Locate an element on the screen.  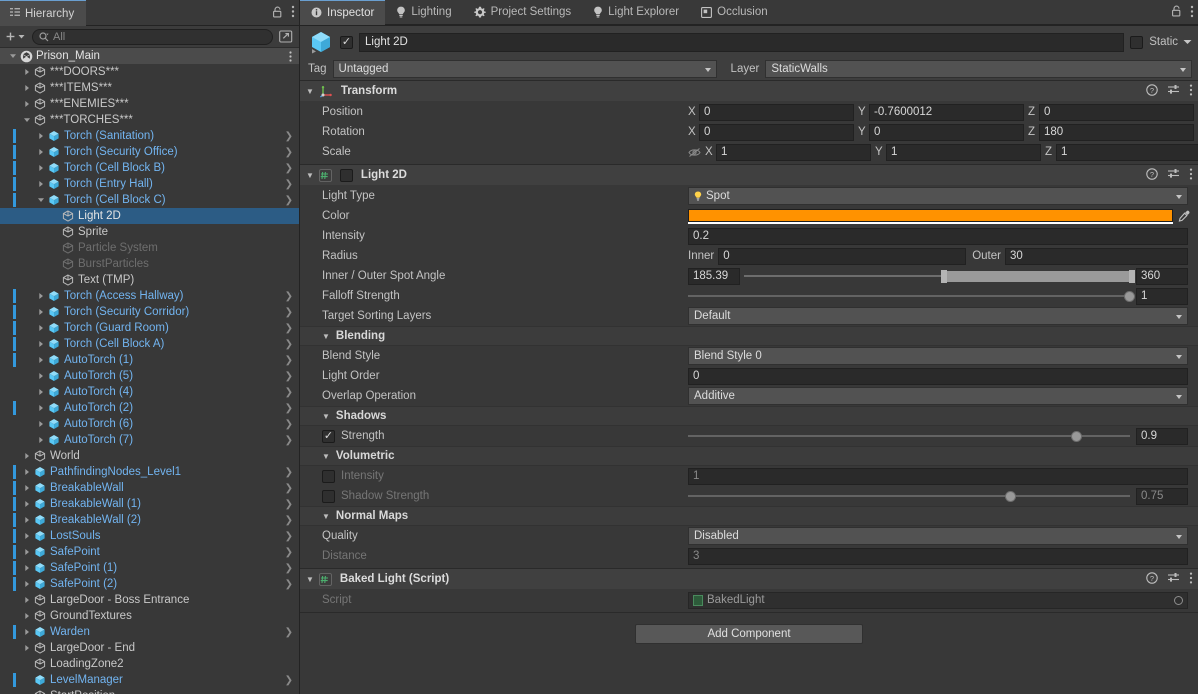
hierarchy-item: ***ITEMS*** is located at coordinates (149, 88).